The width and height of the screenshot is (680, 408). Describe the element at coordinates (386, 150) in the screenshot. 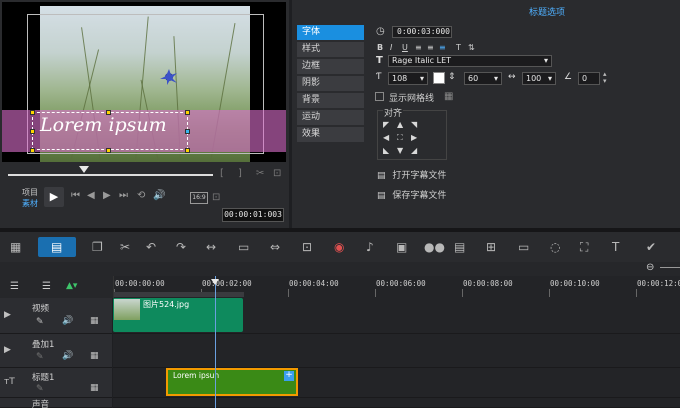

I see `align-bottom-left-icon: ◣` at that location.